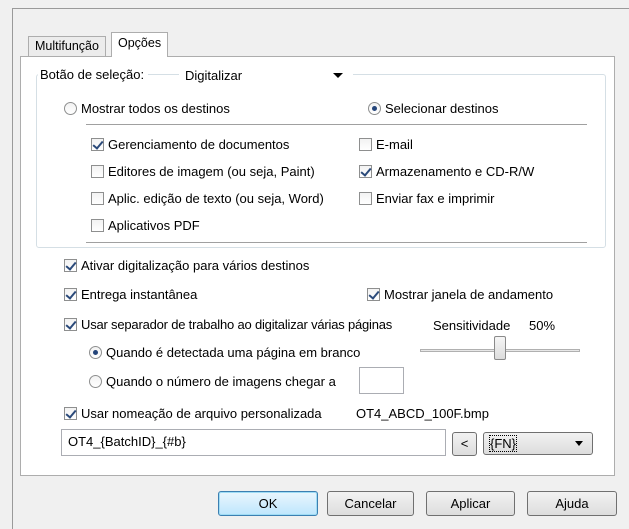  What do you see at coordinates (464, 444) in the screenshot?
I see `insert-token-button: <` at bounding box center [464, 444].